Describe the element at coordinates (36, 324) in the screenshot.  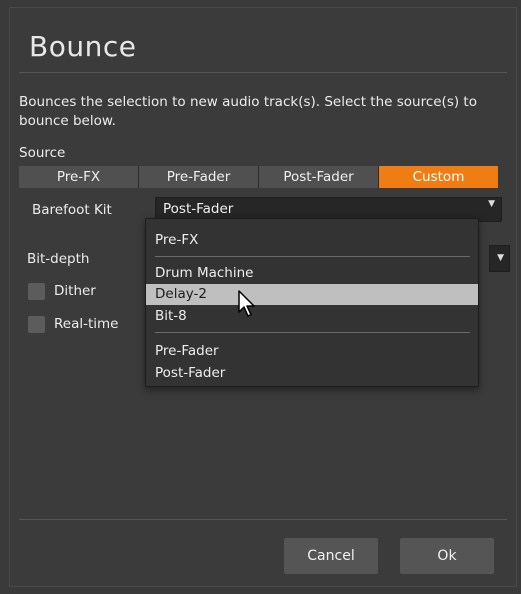
I see `realtime-checkbox` at that location.